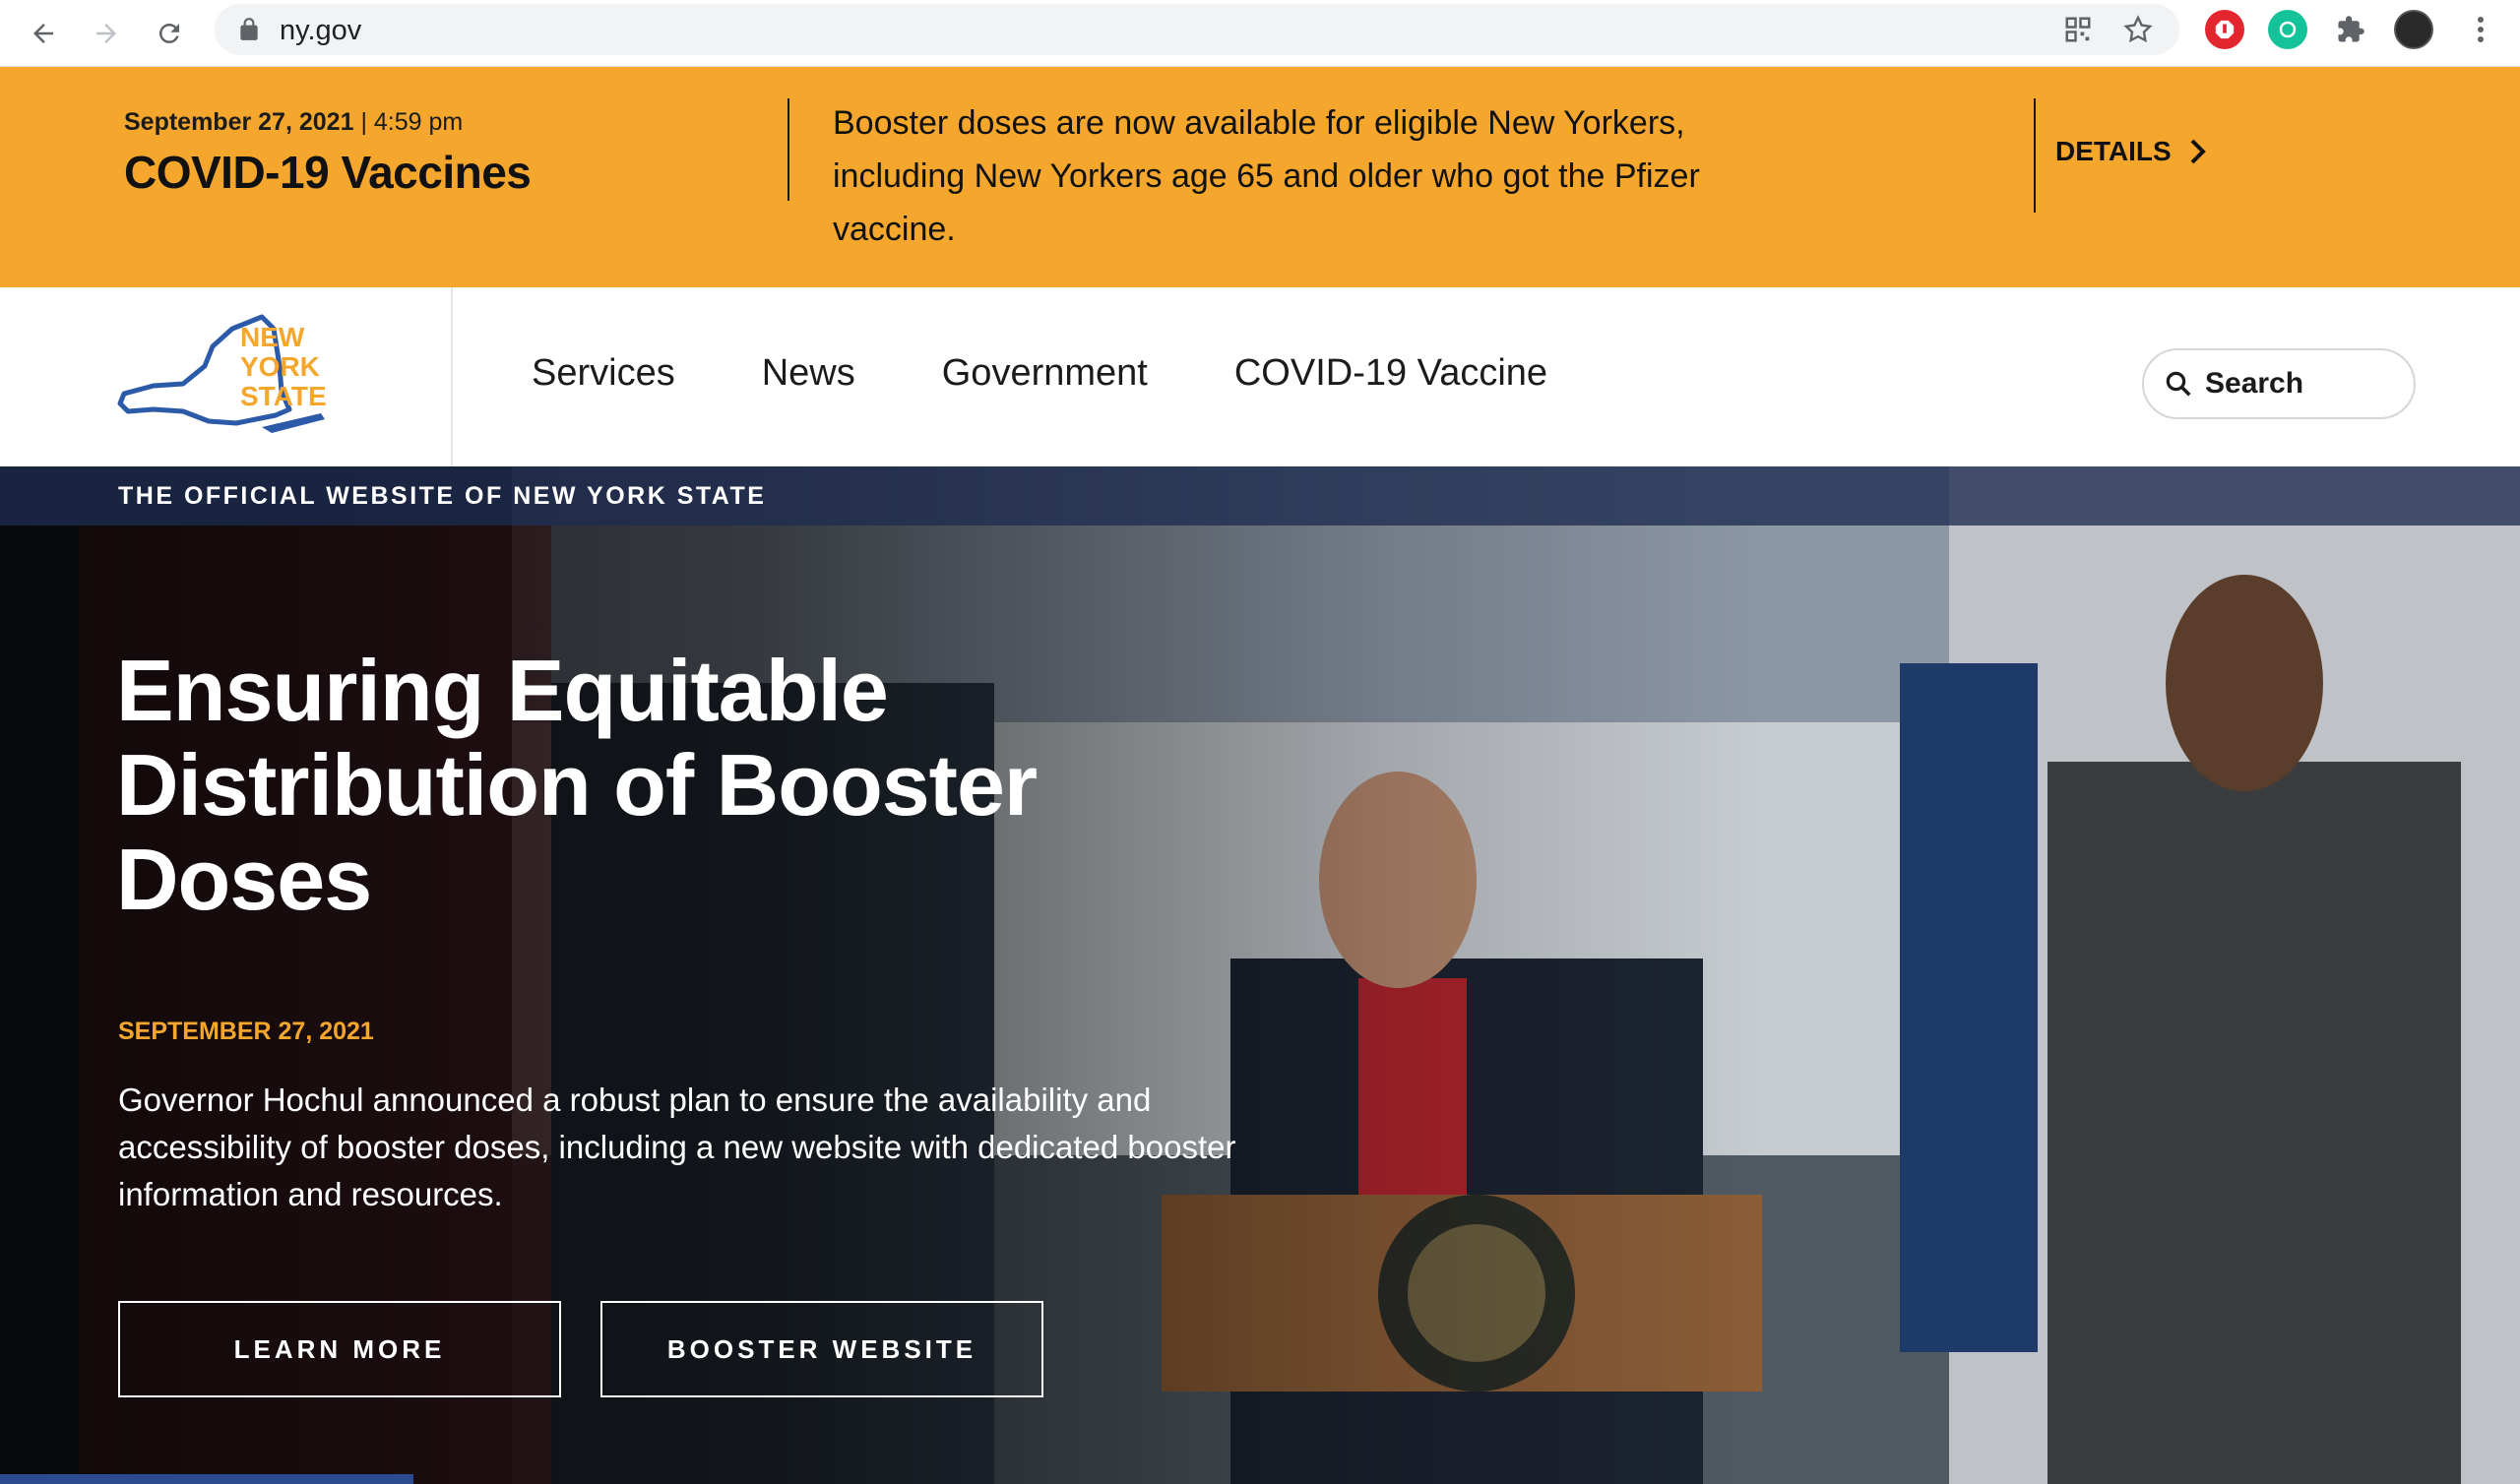 The image size is (2520, 1484). I want to click on svg-text: STATE, so click(283, 396).